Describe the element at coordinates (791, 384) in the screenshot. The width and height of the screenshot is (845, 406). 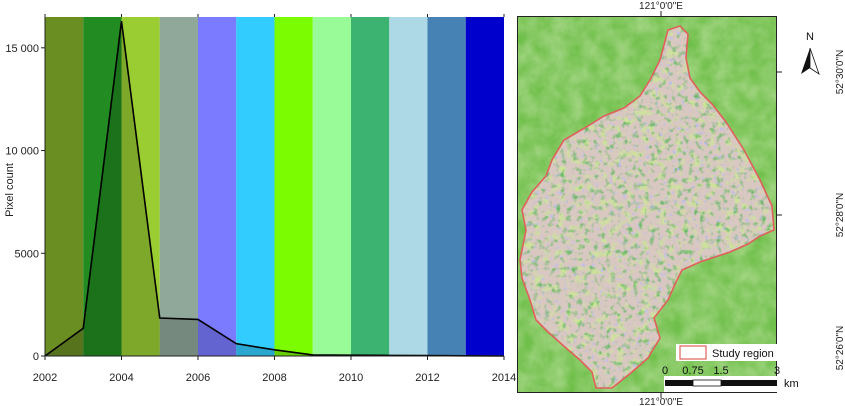
I see `scale-unit: km` at that location.